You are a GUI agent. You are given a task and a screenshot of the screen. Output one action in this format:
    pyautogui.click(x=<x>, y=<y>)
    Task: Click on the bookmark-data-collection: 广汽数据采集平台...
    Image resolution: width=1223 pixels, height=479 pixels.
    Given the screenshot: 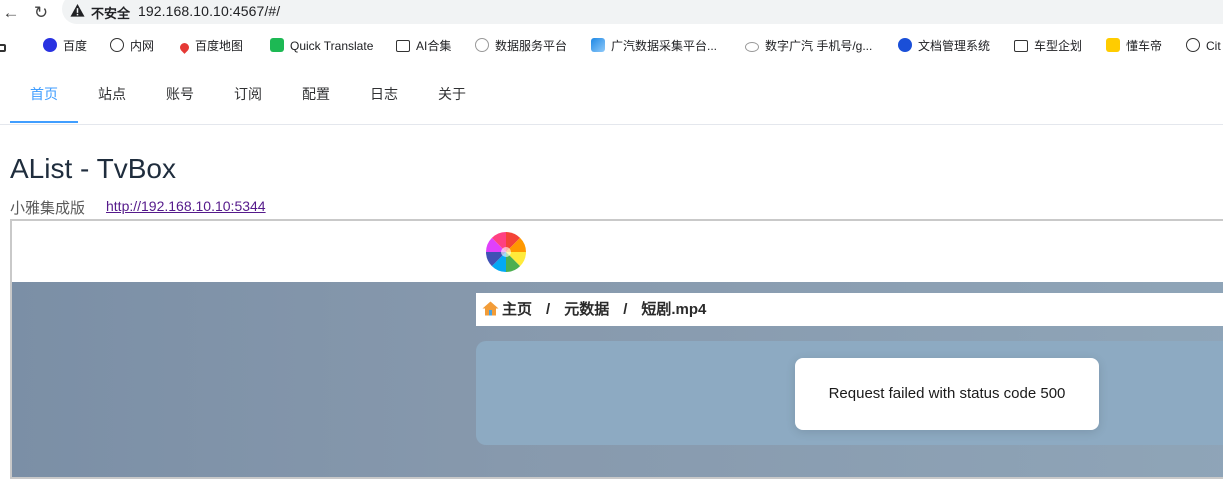 What is the action you would take?
    pyautogui.click(x=654, y=46)
    